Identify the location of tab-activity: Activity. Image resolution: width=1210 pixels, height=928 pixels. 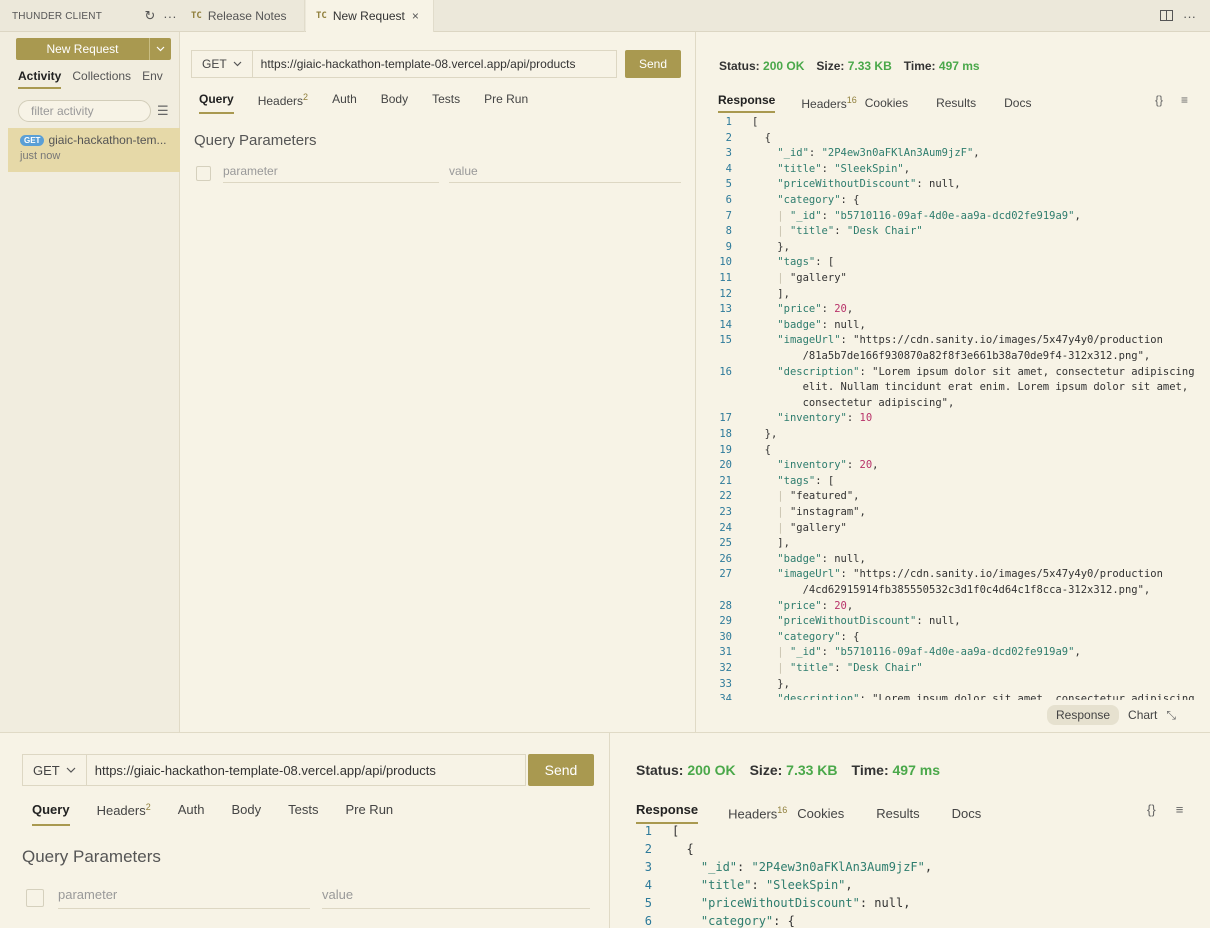
(40, 79).